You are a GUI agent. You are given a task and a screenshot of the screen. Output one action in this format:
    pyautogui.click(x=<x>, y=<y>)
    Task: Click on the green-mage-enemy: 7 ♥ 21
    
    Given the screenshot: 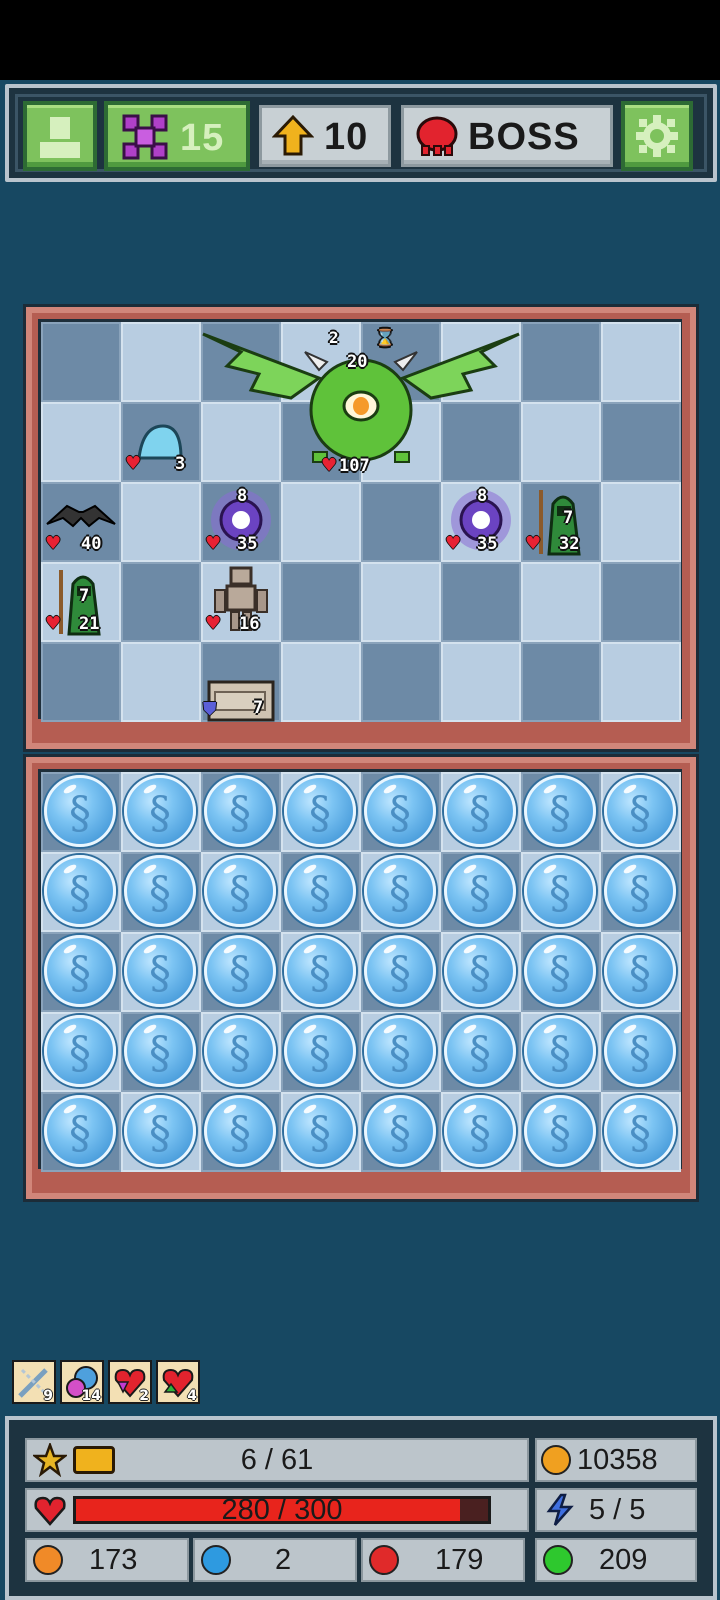 What is the action you would take?
    pyautogui.click(x=81, y=602)
    